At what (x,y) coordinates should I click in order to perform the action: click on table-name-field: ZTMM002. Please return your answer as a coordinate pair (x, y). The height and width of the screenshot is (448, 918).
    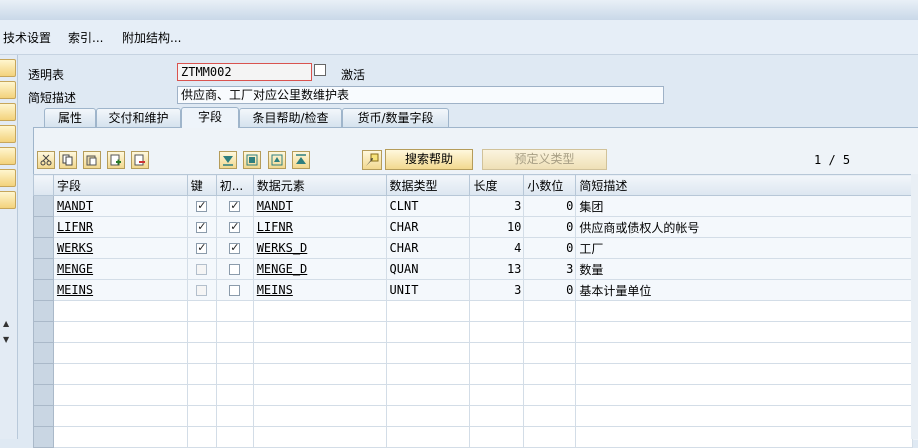
    Looking at the image, I should click on (244, 72).